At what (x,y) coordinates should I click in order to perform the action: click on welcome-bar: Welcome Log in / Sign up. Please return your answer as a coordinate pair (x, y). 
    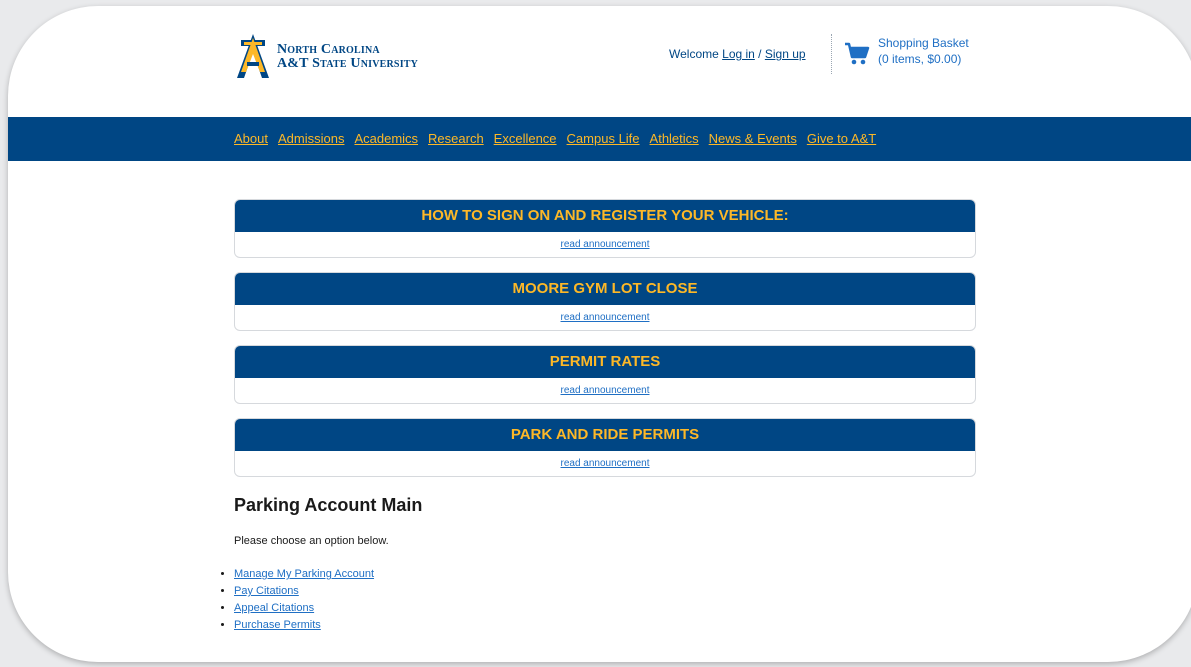
    Looking at the image, I should click on (737, 54).